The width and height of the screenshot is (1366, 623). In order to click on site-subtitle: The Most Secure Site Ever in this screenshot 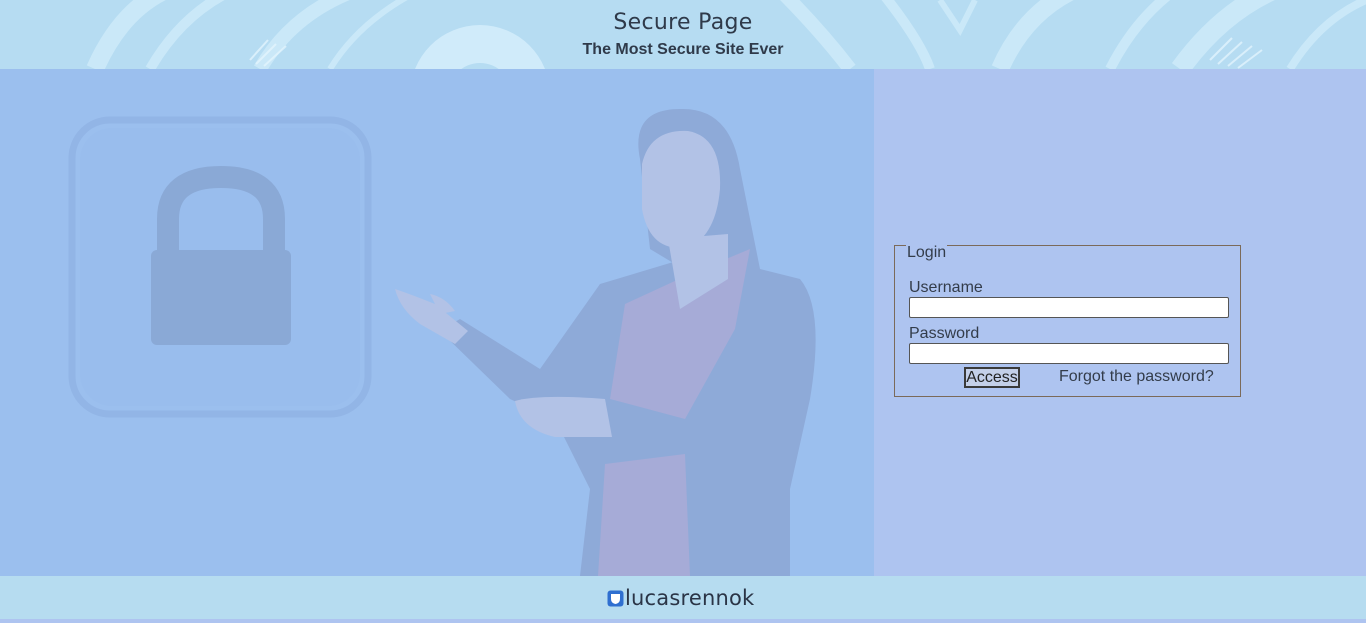, I will do `click(683, 49)`.